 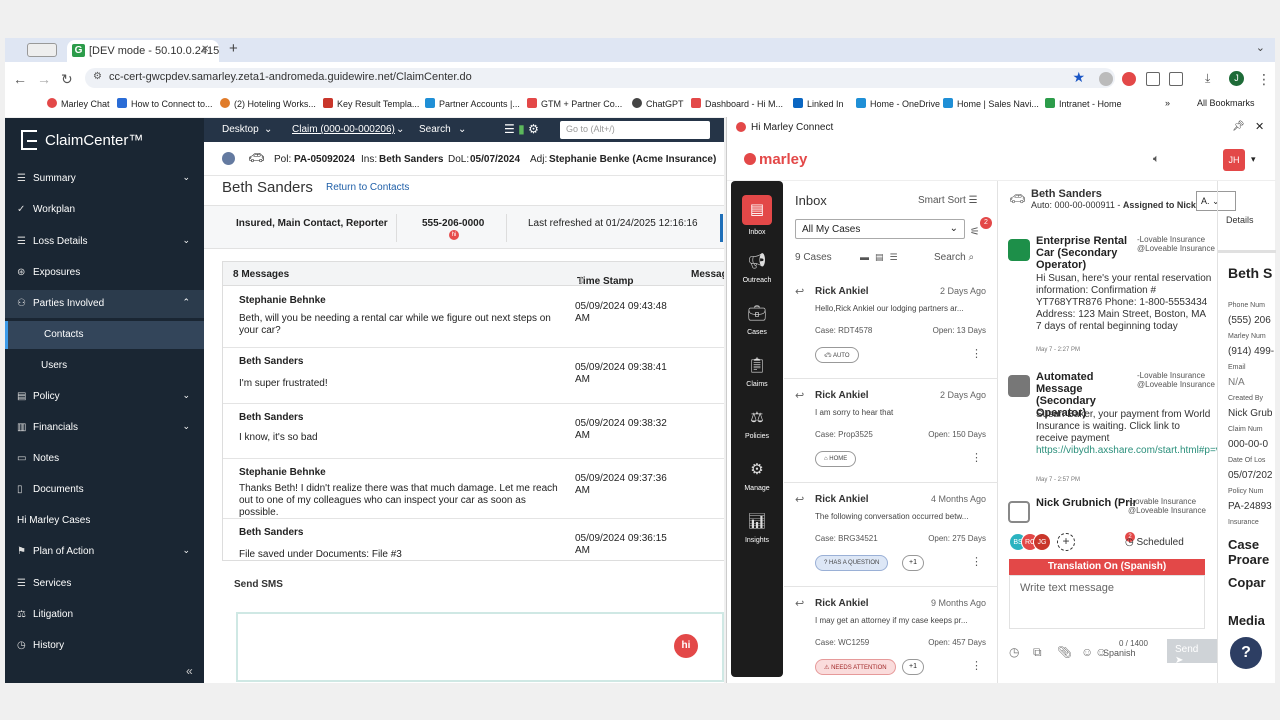 I want to click on nav-users: Users, so click(x=104, y=366).